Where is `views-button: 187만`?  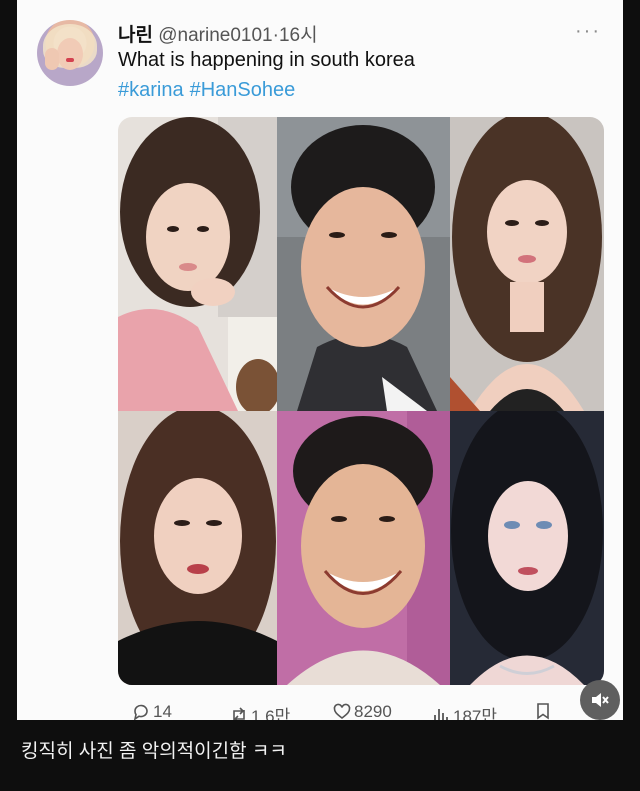 views-button: 187만 is located at coordinates (464, 711).